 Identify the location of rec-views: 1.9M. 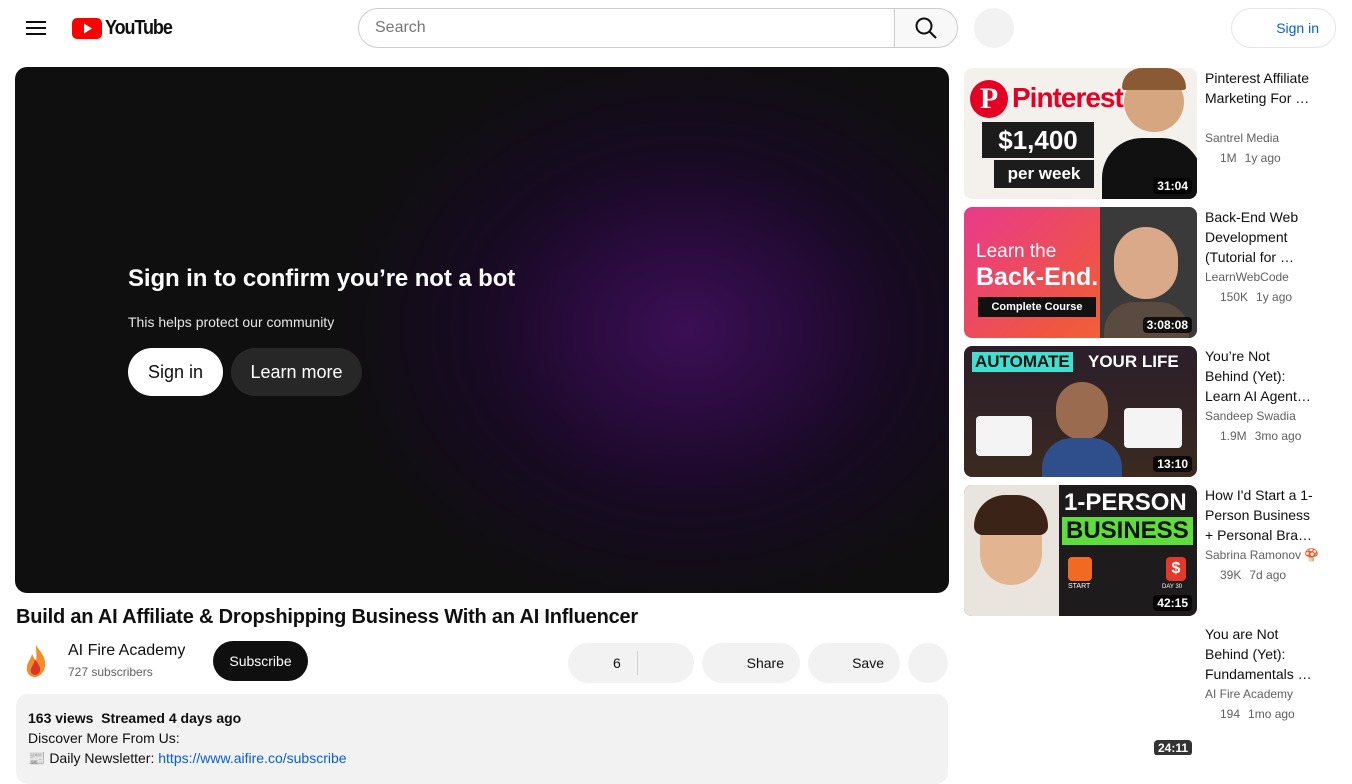
(1233, 436).